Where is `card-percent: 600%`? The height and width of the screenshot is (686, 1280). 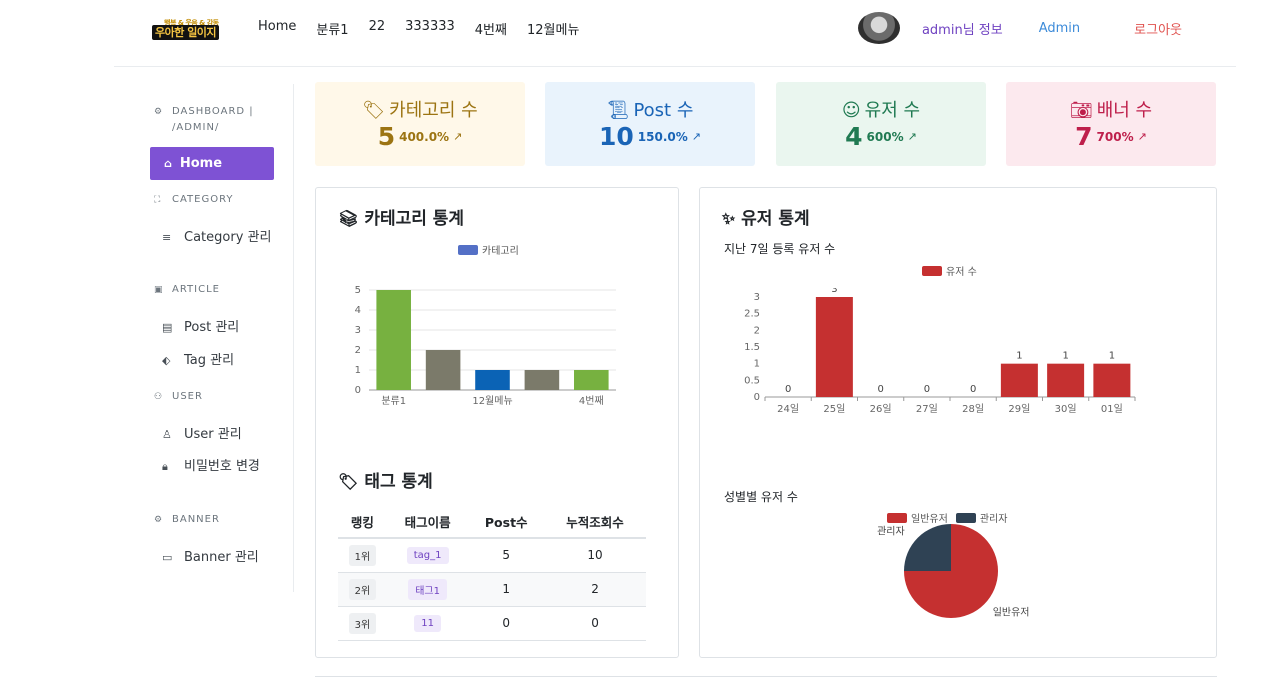
card-percent: 600% is located at coordinates (885, 136).